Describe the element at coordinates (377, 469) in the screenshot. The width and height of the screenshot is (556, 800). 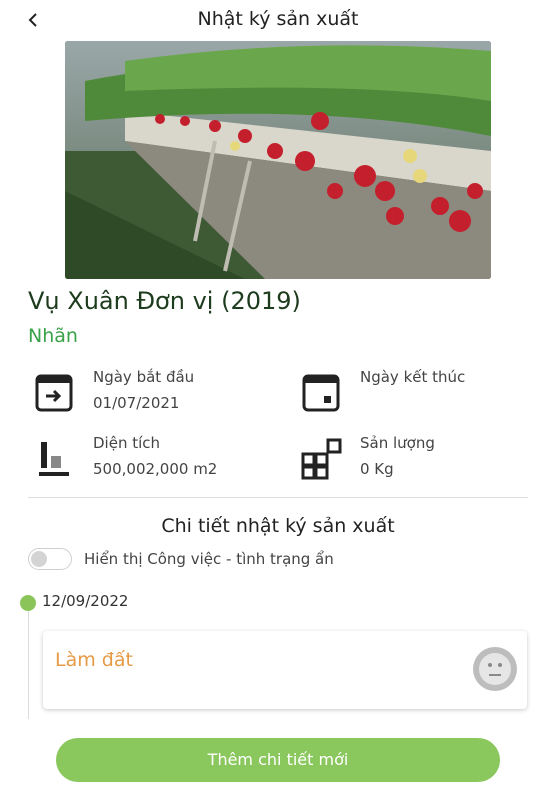
I see `yield-value: 0 Kg` at that location.